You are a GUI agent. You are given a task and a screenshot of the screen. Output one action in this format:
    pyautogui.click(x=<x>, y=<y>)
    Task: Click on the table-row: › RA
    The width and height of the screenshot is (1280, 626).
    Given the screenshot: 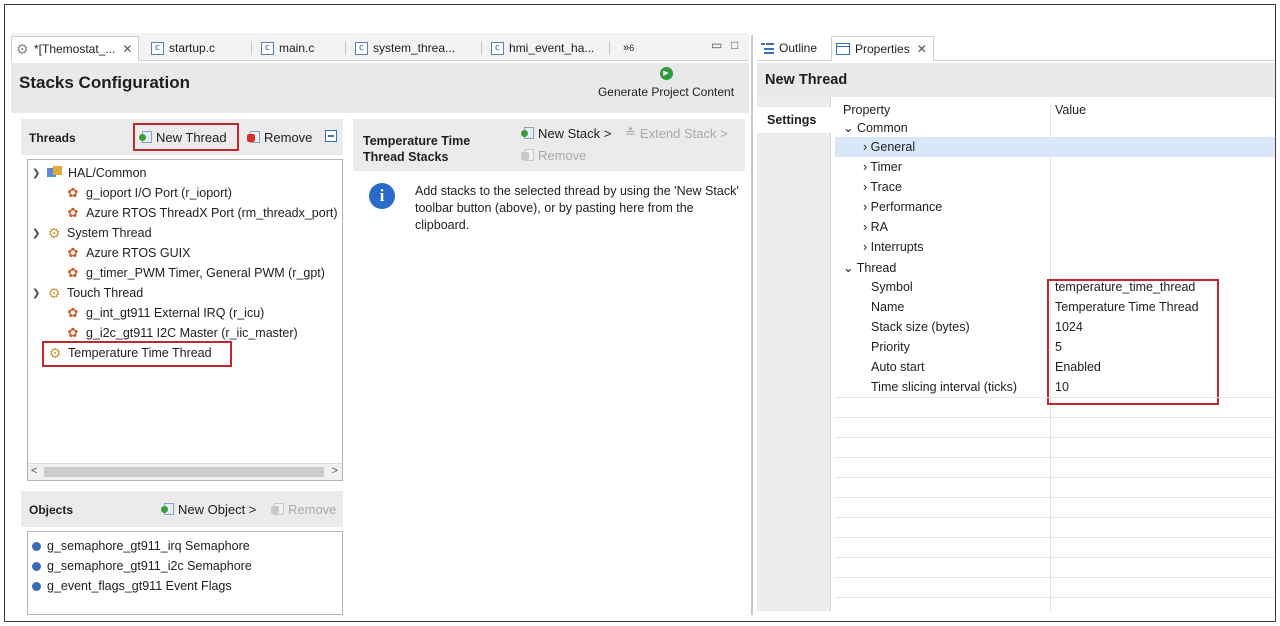 What is the action you would take?
    pyautogui.click(x=1055, y=227)
    